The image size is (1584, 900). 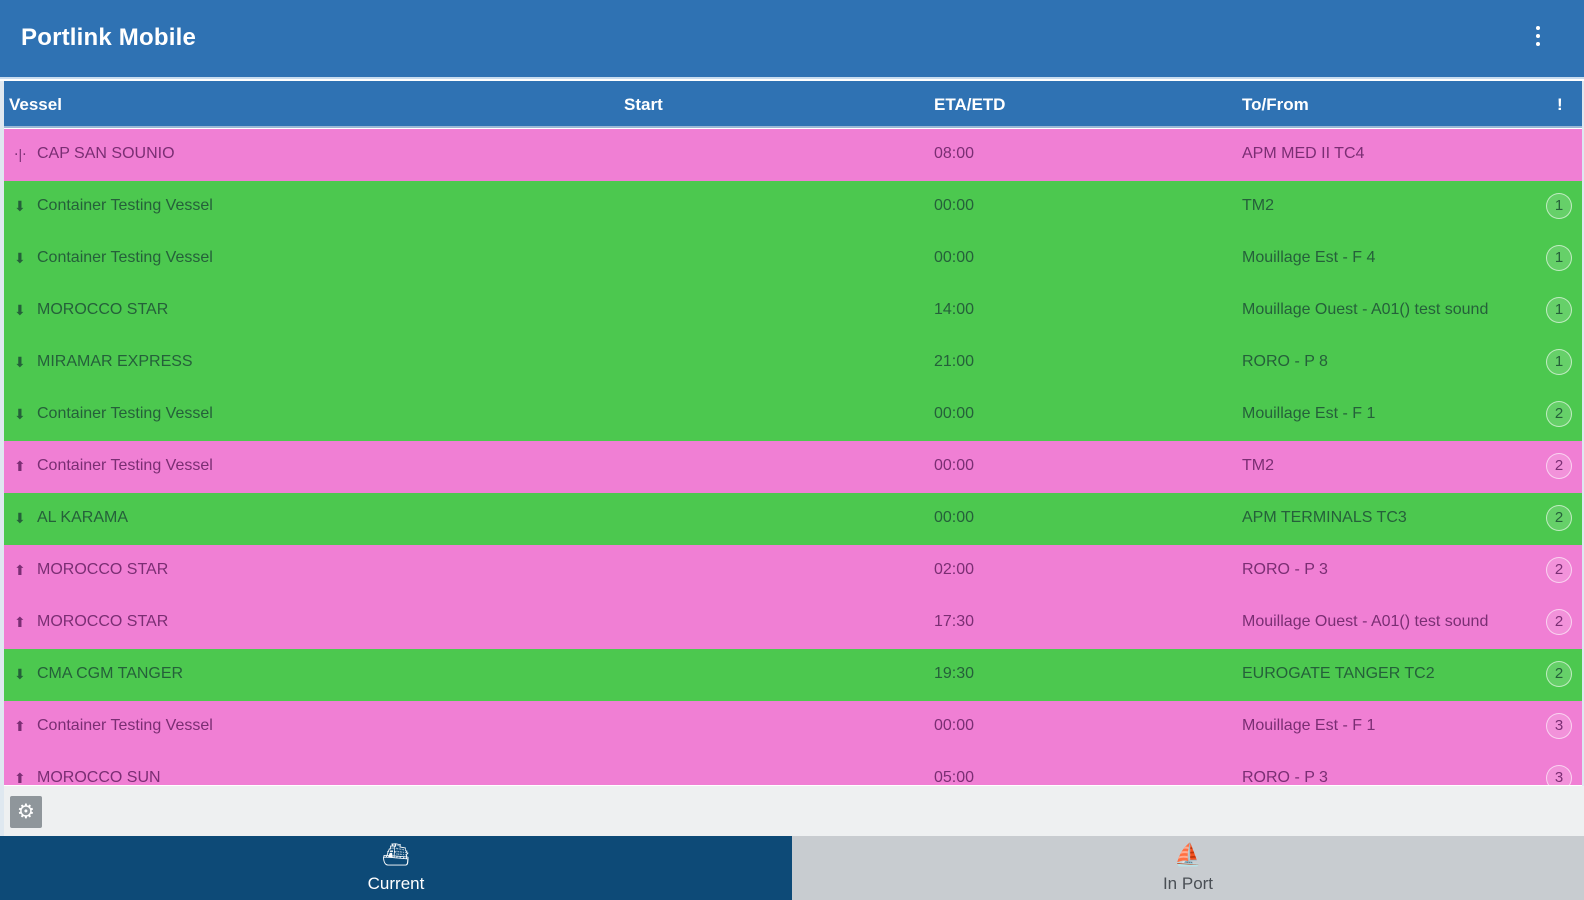 What do you see at coordinates (109, 37) in the screenshot?
I see `app-title: Portlink Mobile` at bounding box center [109, 37].